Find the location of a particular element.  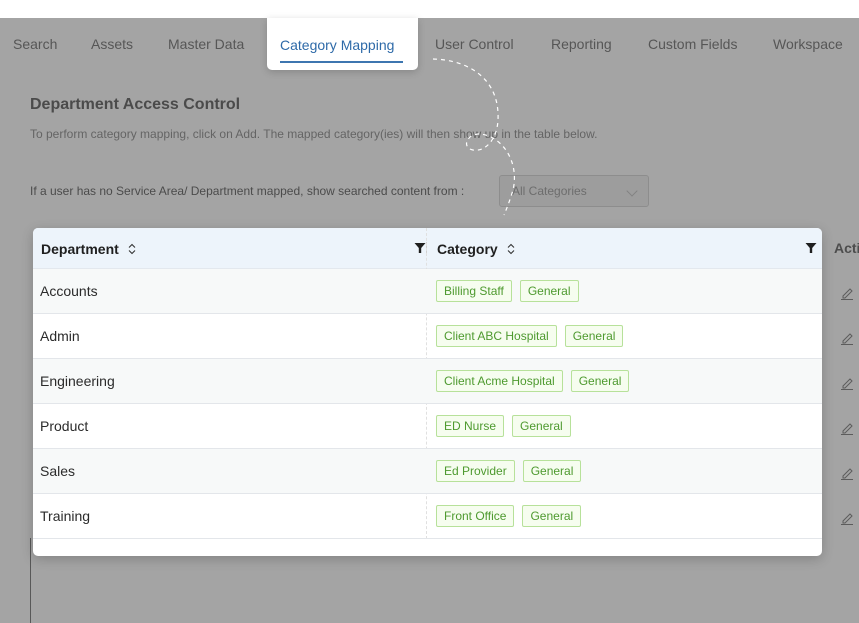

tab-category-mapping-label: Category Mapping is located at coordinates (337, 45).